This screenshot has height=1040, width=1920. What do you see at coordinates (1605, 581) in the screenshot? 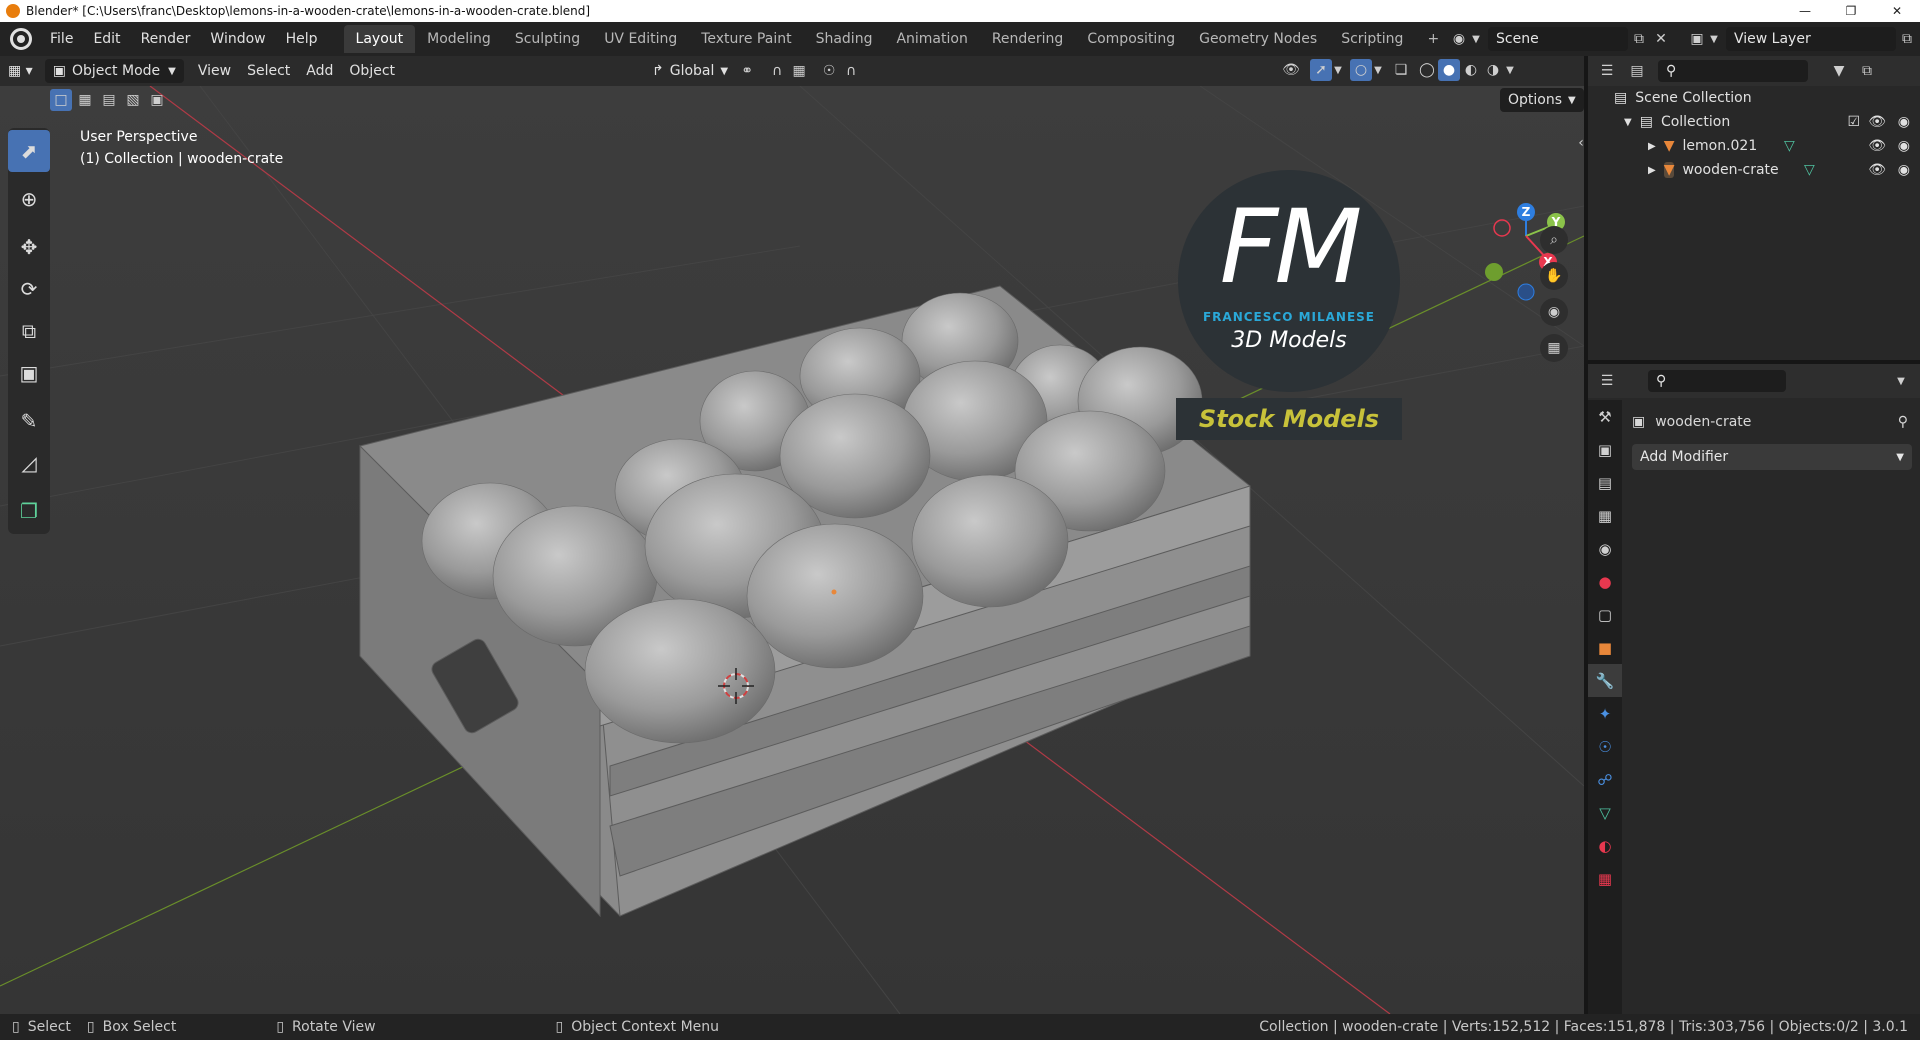
I see `world-tab-icon: ●` at bounding box center [1605, 581].